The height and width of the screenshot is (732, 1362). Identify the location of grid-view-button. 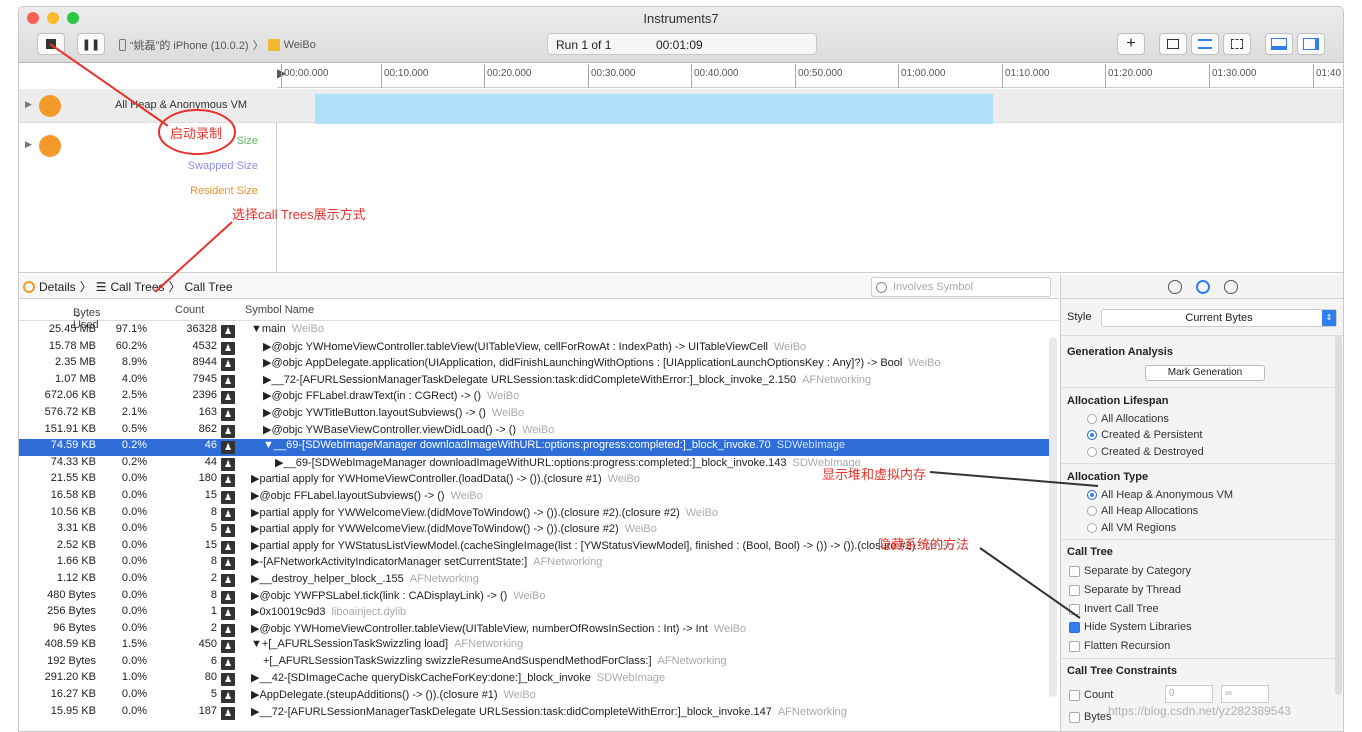
(1237, 44).